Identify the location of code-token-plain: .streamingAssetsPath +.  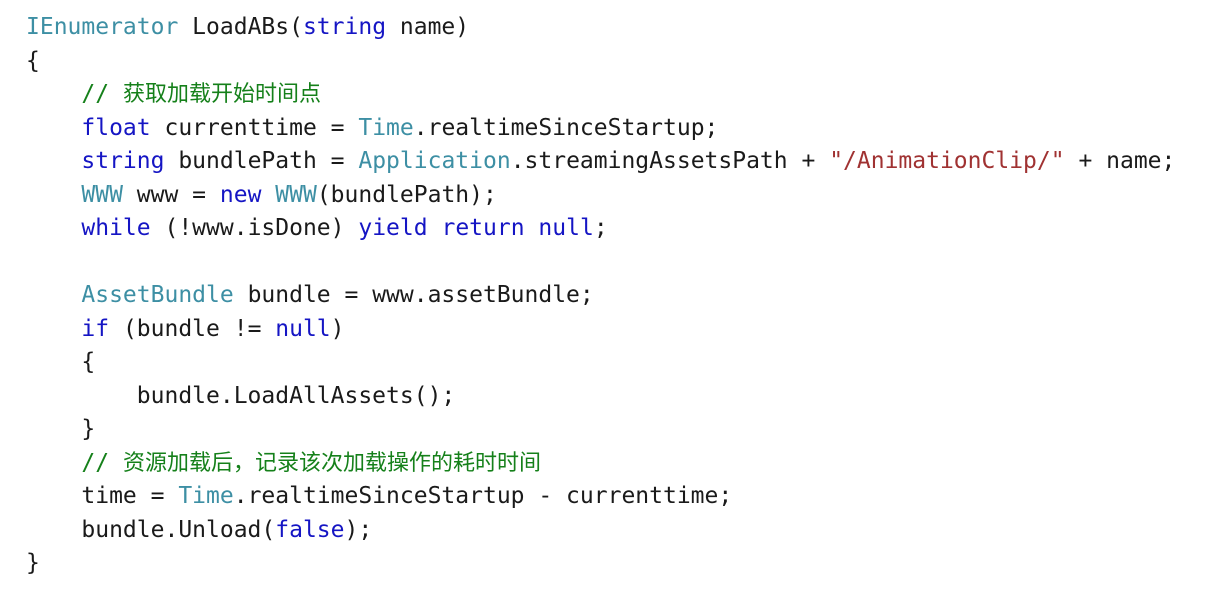
(670, 161).